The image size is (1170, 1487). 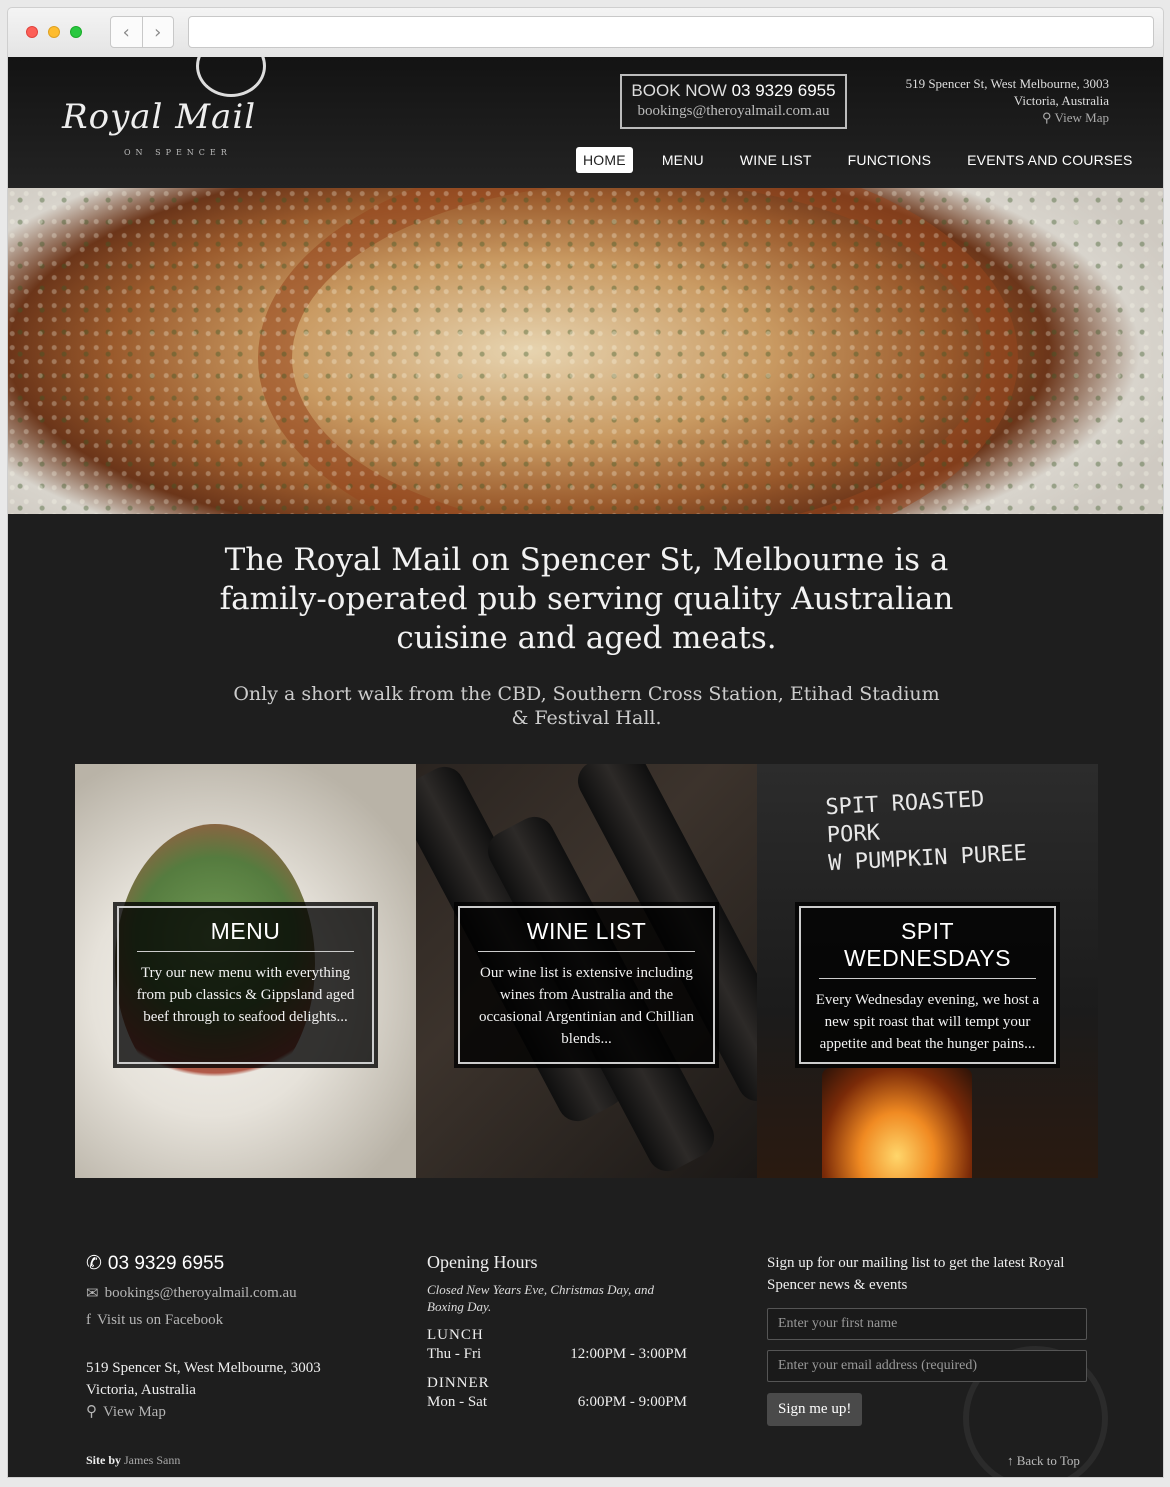 What do you see at coordinates (454, 1354) in the screenshot?
I see `lunch-days: Thu - Fri` at bounding box center [454, 1354].